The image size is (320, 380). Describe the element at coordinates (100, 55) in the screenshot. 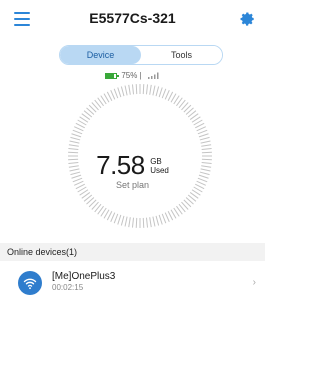

I see `tab-device: Device` at that location.